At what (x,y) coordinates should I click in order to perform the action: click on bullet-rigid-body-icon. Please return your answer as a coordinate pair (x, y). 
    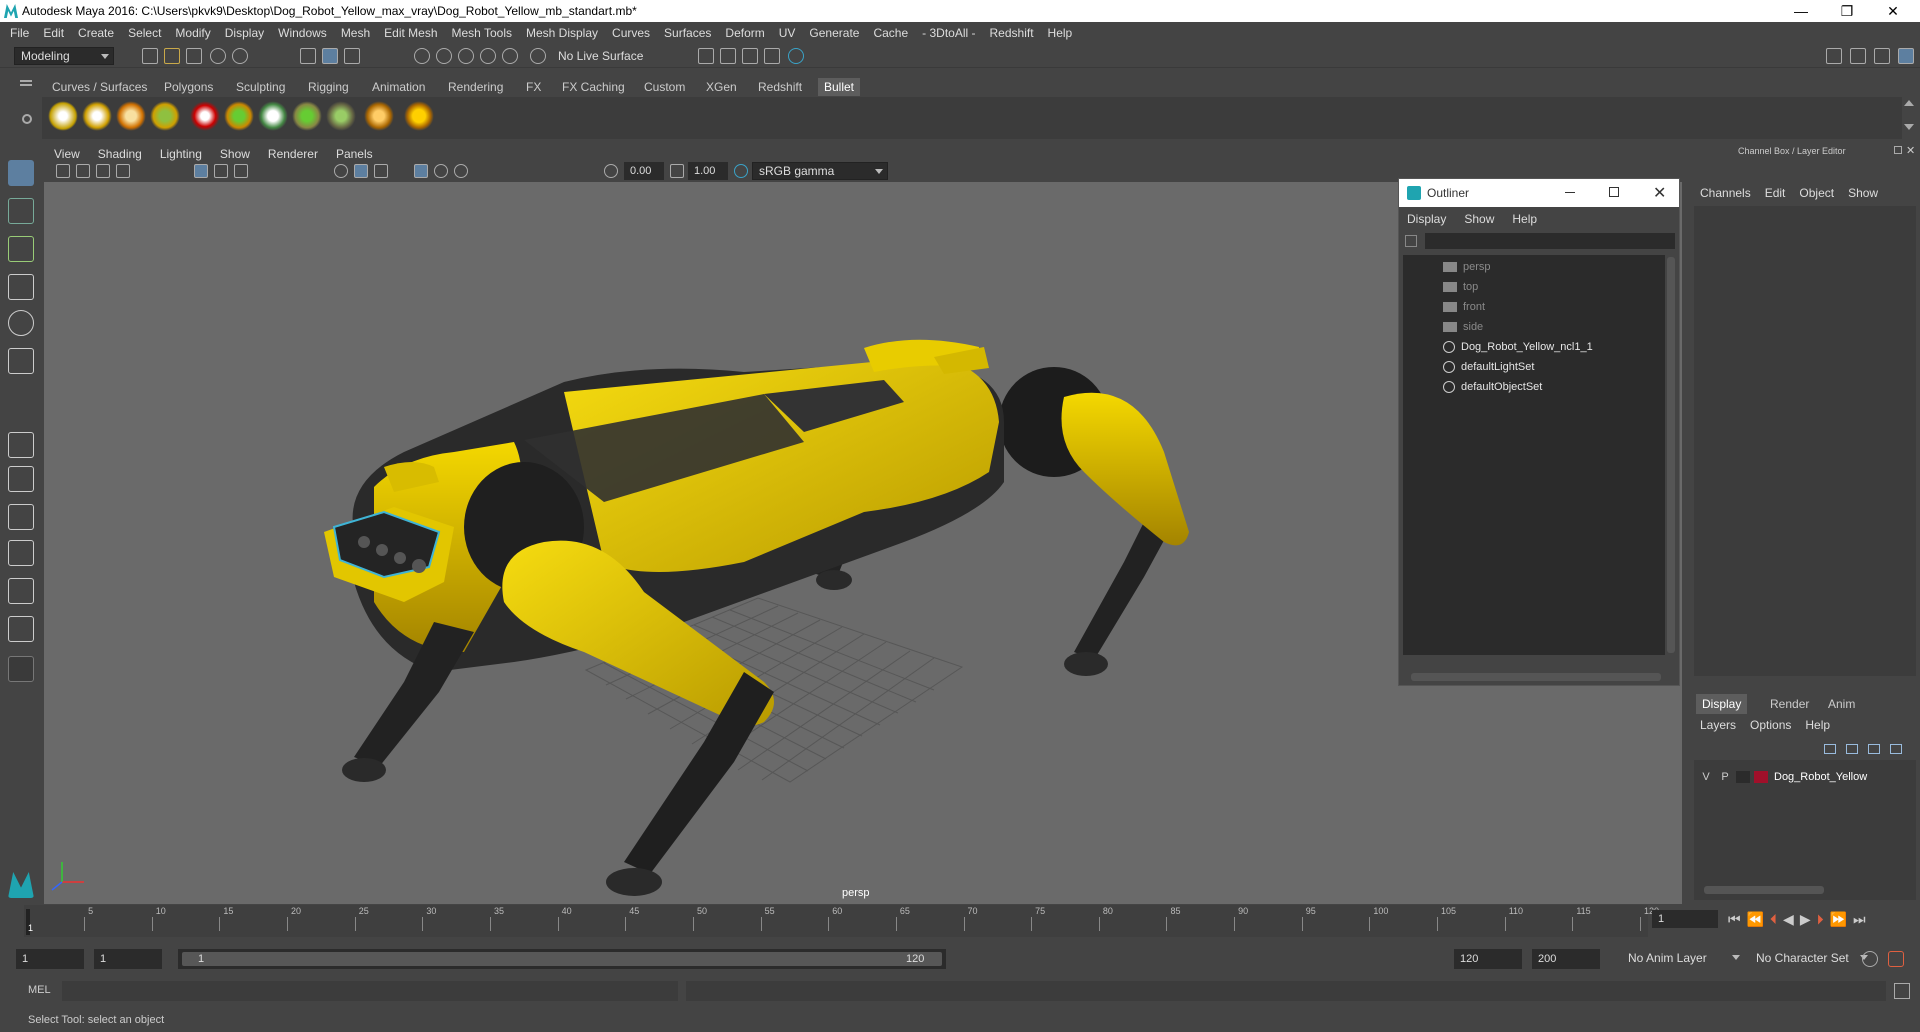
    Looking at the image, I should click on (63, 116).